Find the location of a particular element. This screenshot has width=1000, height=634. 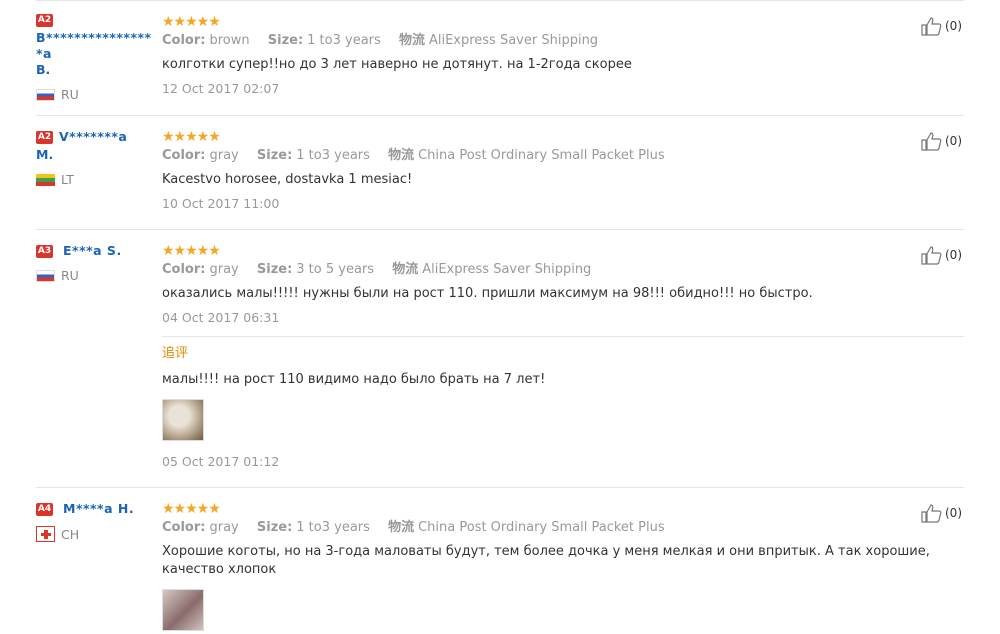

buyer-level-badge: A4 is located at coordinates (44, 509).